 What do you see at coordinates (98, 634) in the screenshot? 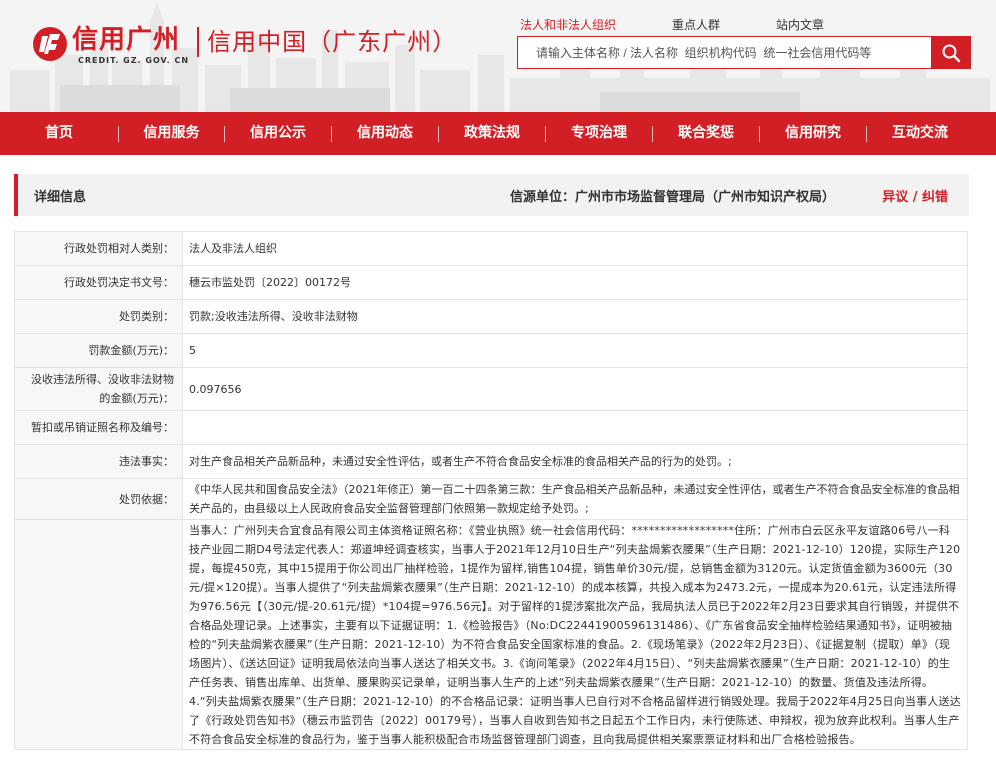
I see `row-label` at bounding box center [98, 634].